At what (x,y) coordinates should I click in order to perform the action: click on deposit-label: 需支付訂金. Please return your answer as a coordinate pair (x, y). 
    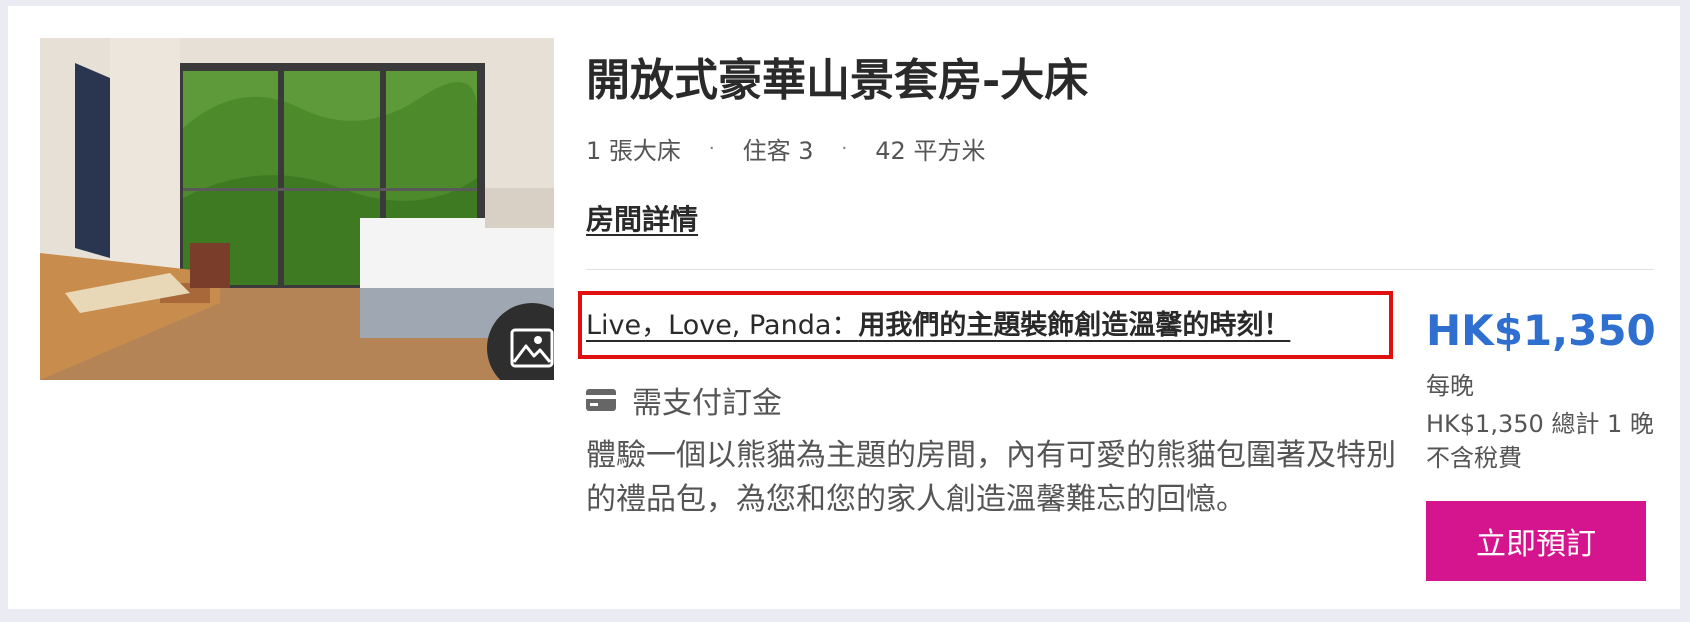
    Looking at the image, I should click on (707, 403).